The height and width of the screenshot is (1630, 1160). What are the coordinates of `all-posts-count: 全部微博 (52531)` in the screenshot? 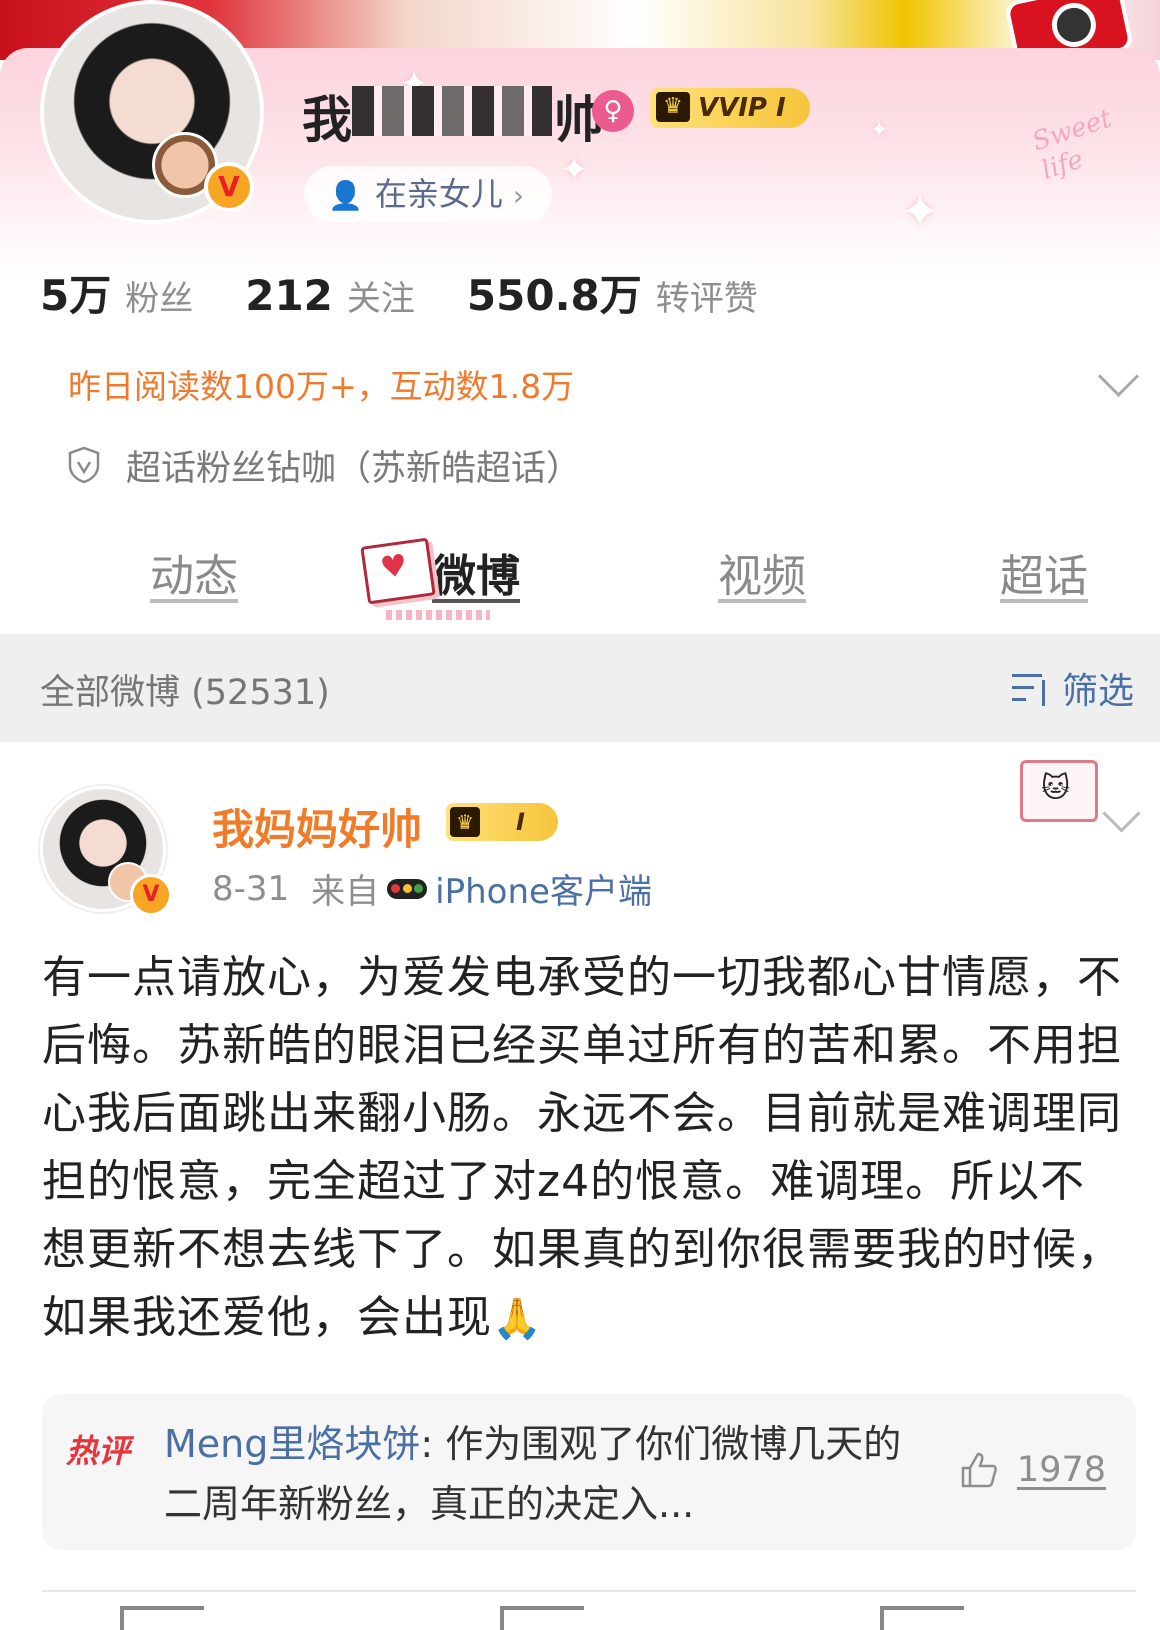 It's located at (185, 693).